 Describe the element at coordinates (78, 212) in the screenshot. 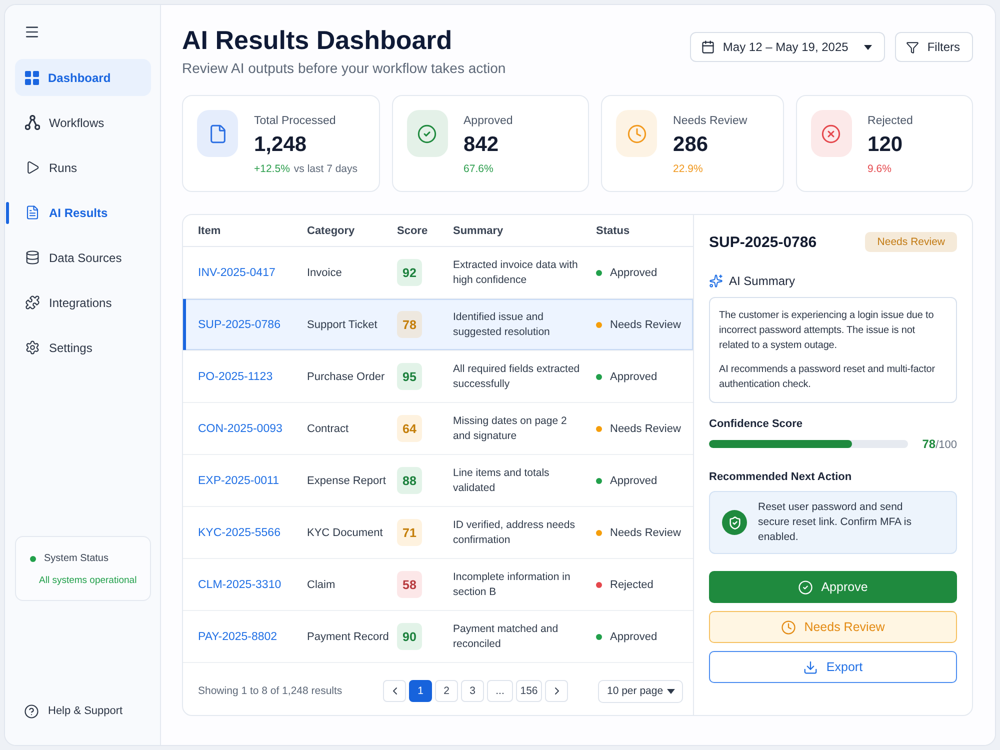

I see `sidebar-item: AI Results` at that location.